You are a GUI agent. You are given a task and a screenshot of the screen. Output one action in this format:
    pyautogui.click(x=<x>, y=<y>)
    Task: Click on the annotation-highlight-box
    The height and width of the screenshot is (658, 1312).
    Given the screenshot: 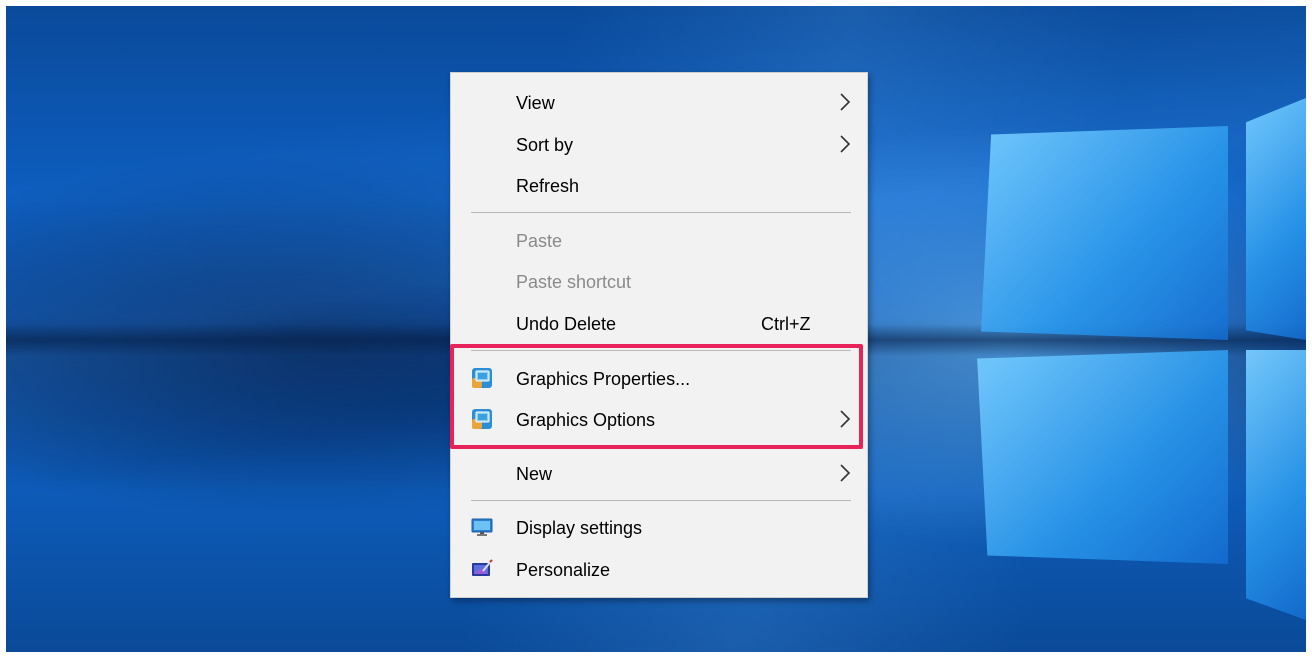 What is the action you would take?
    pyautogui.click(x=656, y=396)
    